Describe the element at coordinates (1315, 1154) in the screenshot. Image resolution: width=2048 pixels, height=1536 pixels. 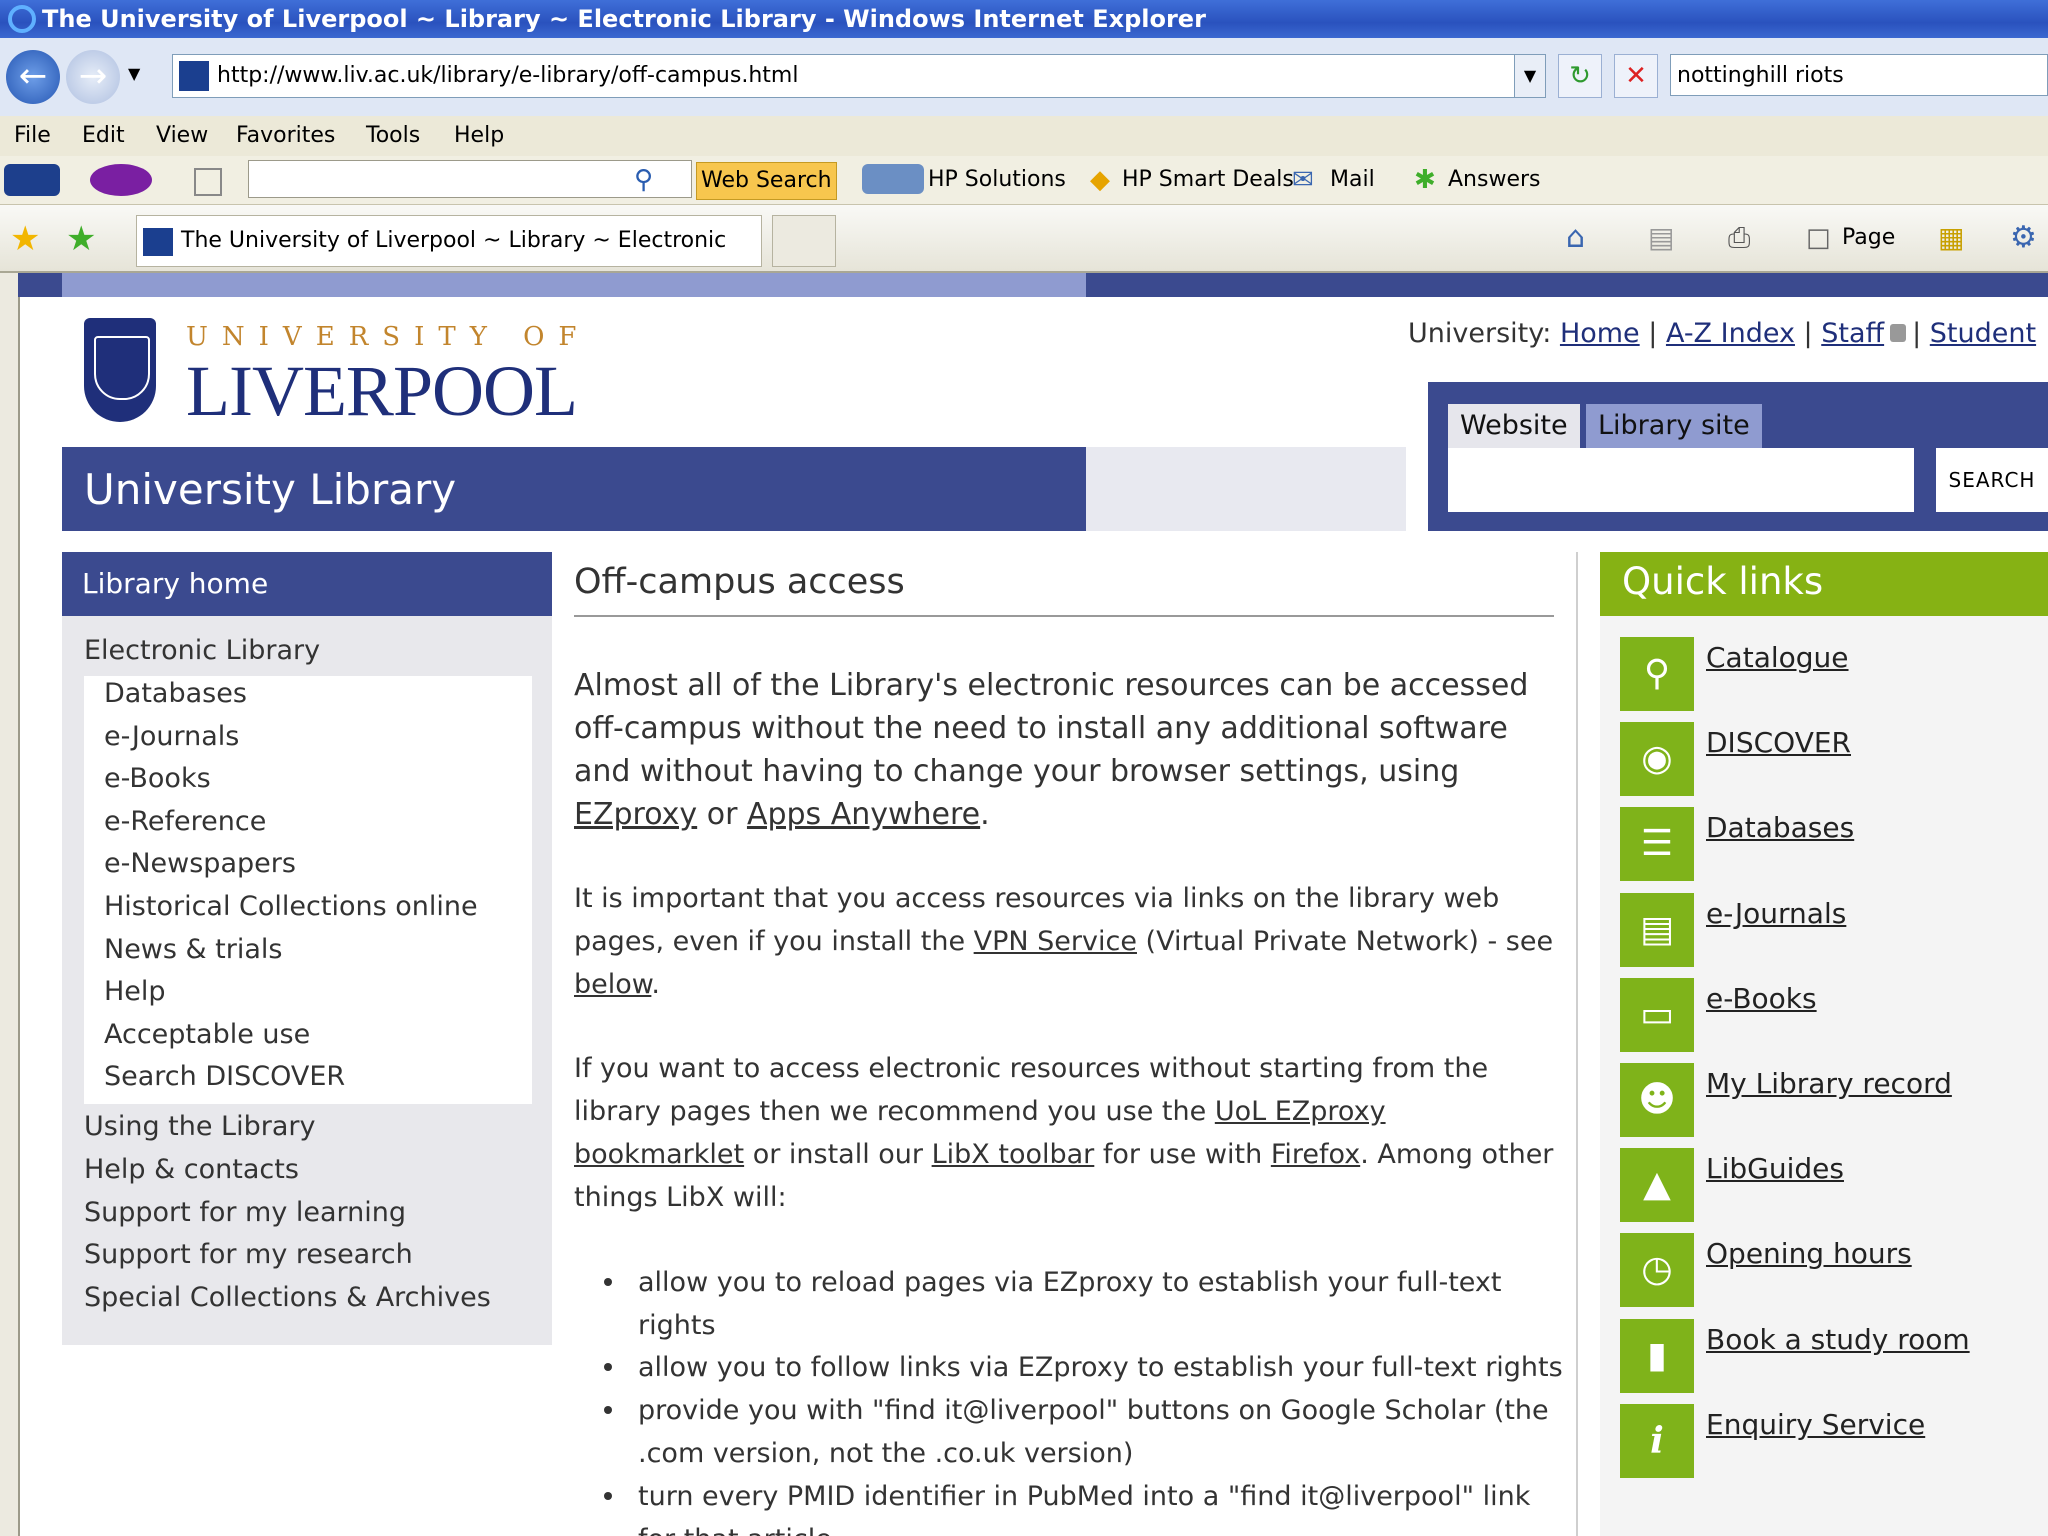
I see `link-firefox: Firefox` at that location.